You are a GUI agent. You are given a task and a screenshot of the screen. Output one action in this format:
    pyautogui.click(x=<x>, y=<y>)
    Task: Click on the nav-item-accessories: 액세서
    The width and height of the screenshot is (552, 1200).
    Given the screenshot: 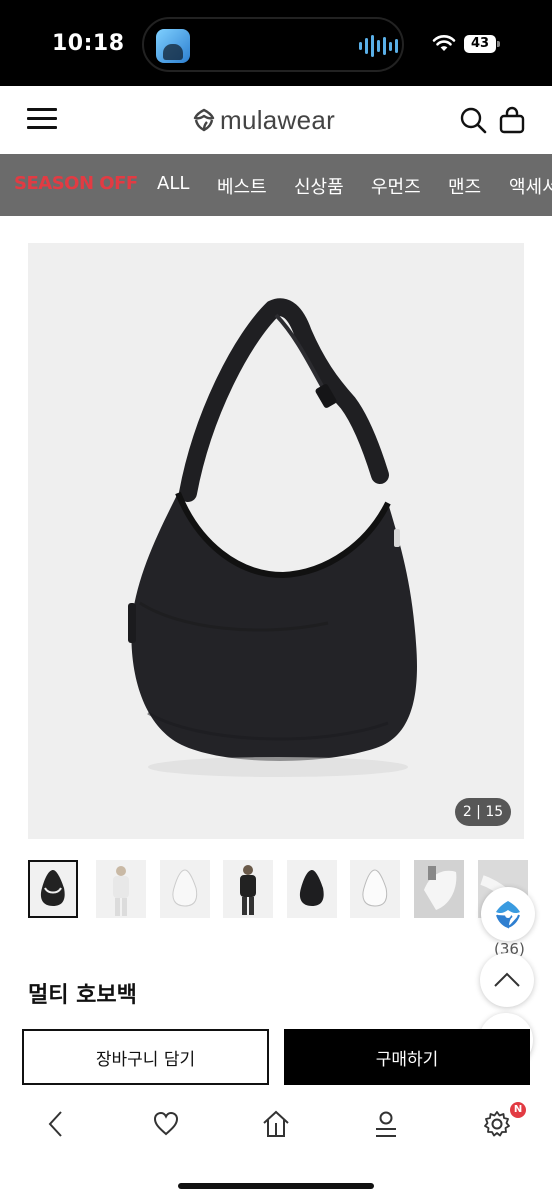 What is the action you would take?
    pyautogui.click(x=530, y=186)
    